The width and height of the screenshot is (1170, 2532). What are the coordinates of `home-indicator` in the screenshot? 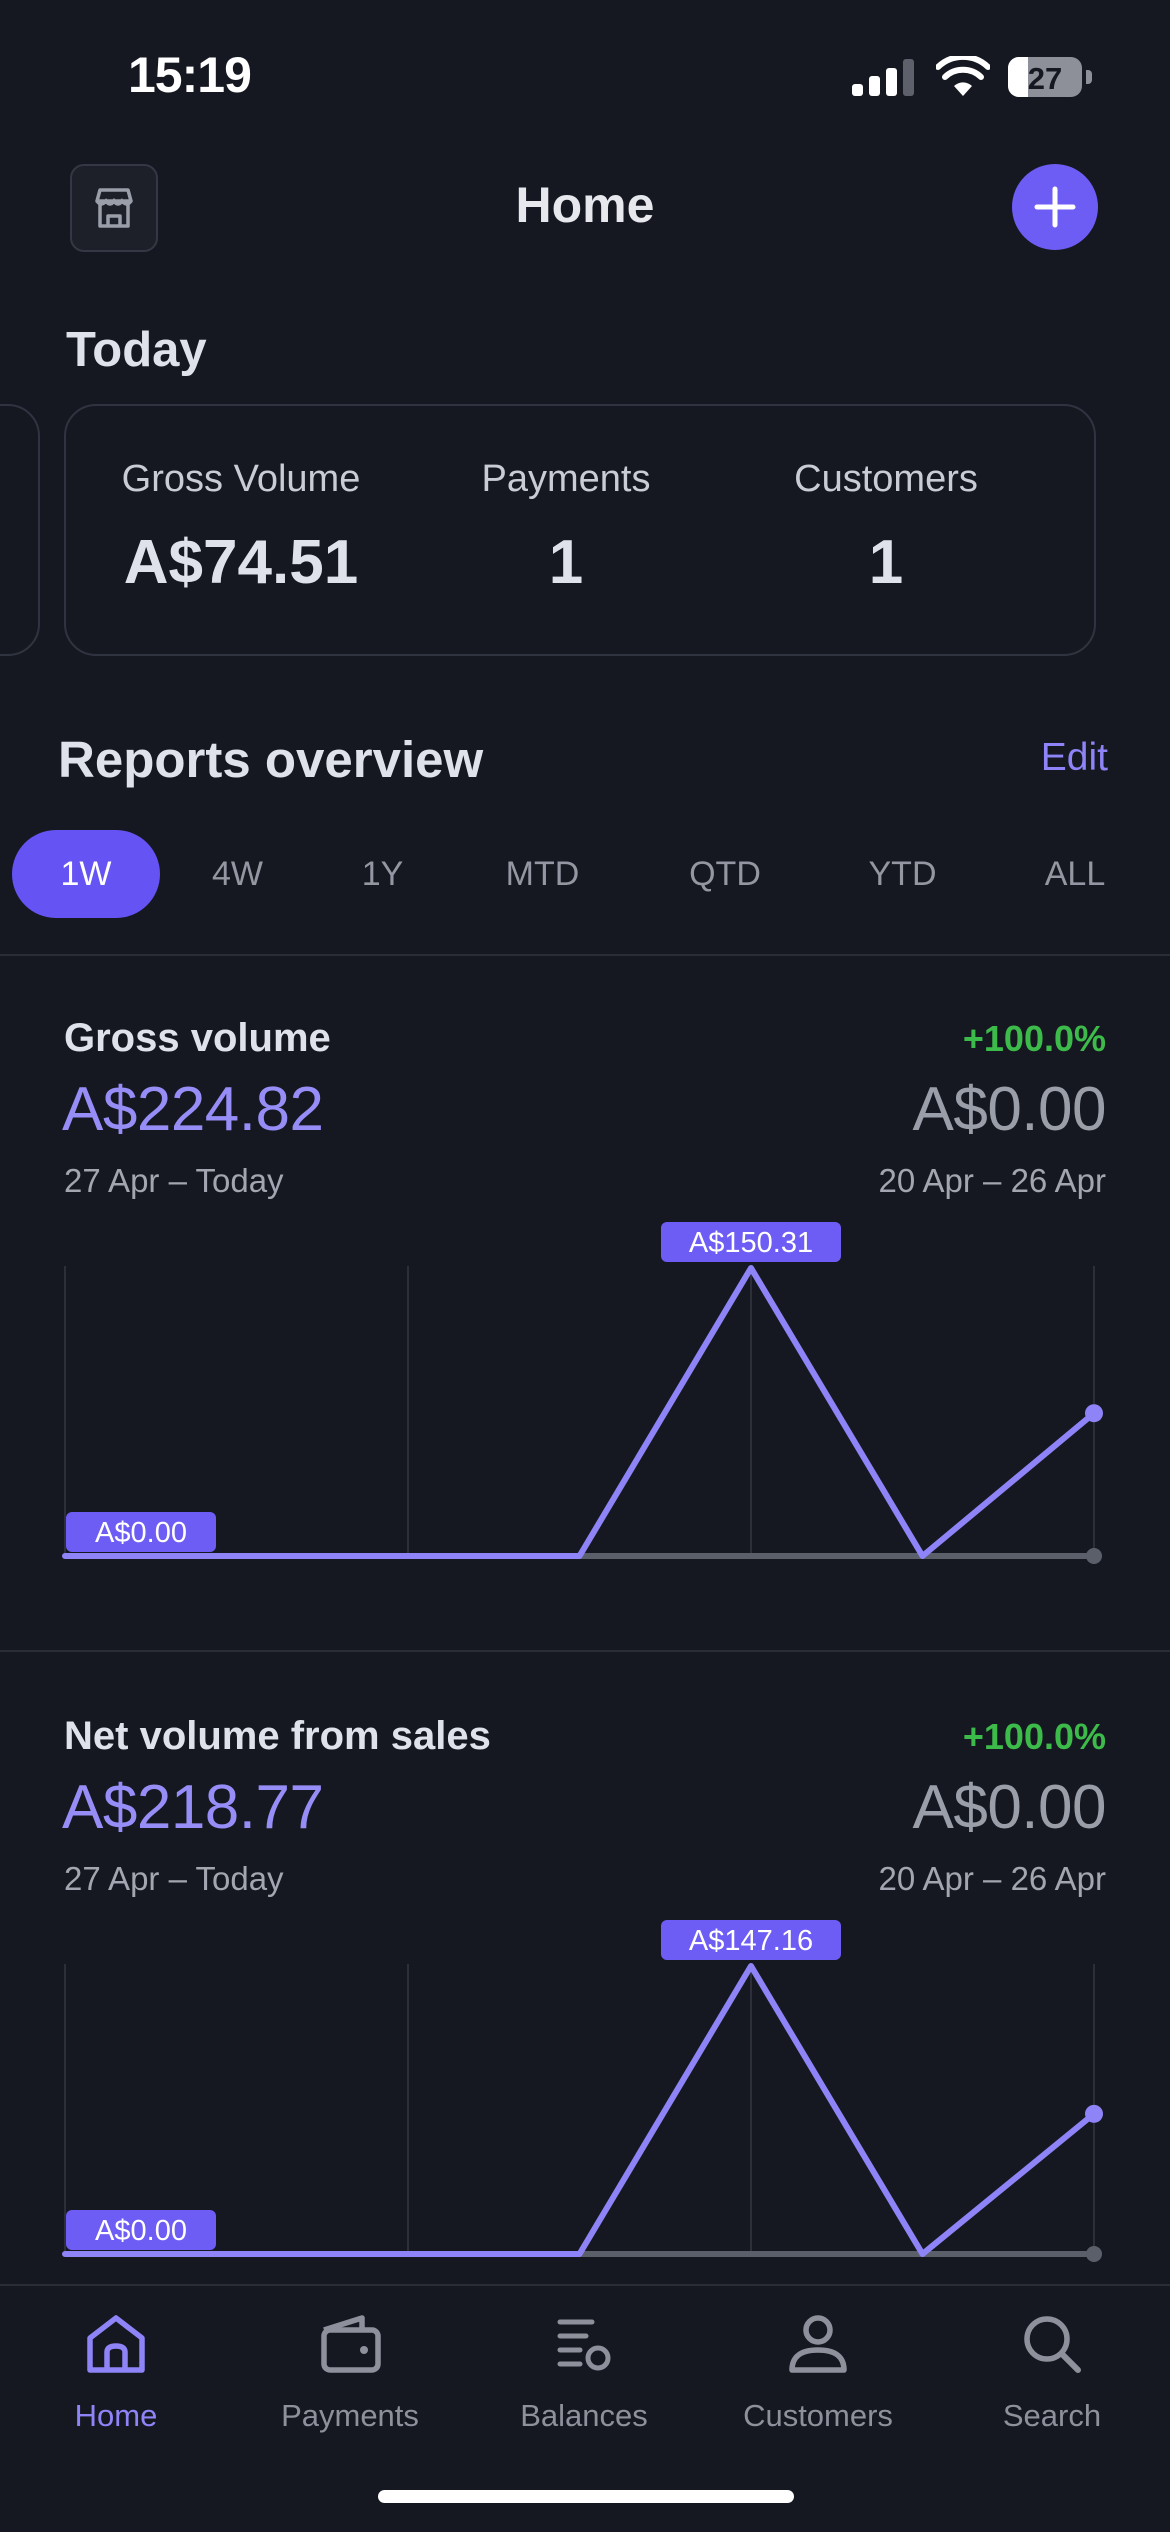 It's located at (586, 2496).